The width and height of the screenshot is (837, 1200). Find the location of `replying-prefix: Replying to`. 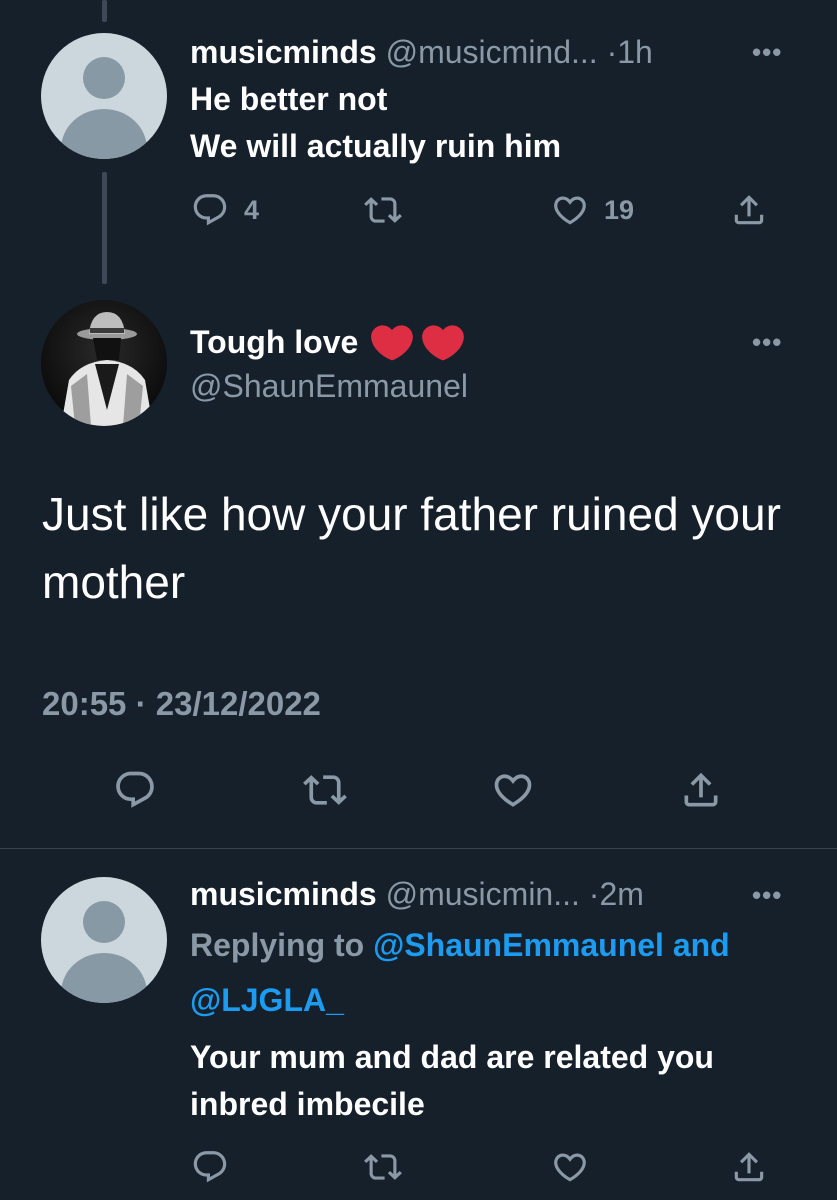

replying-prefix: Replying to is located at coordinates (282, 945).